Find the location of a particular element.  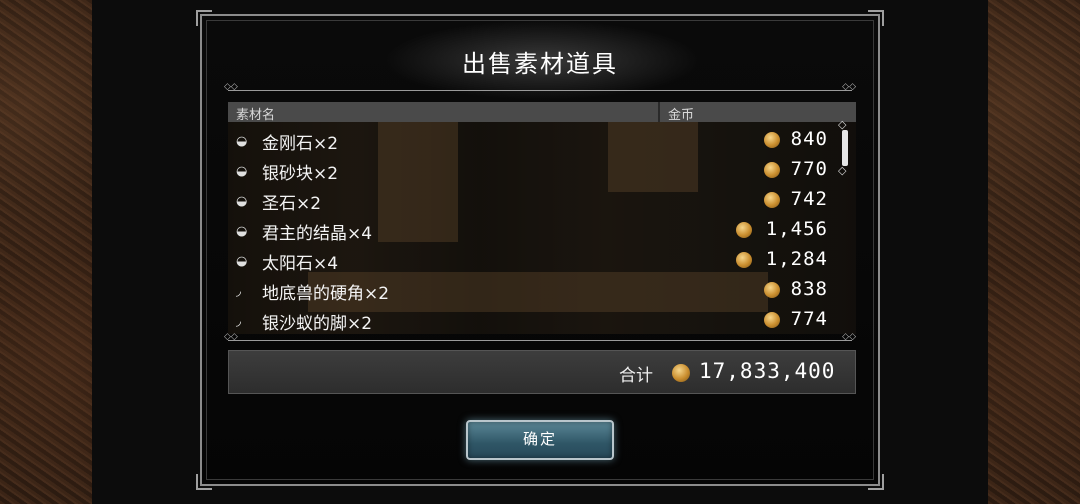

total-bar: 合计 17,833,400 is located at coordinates (542, 372).